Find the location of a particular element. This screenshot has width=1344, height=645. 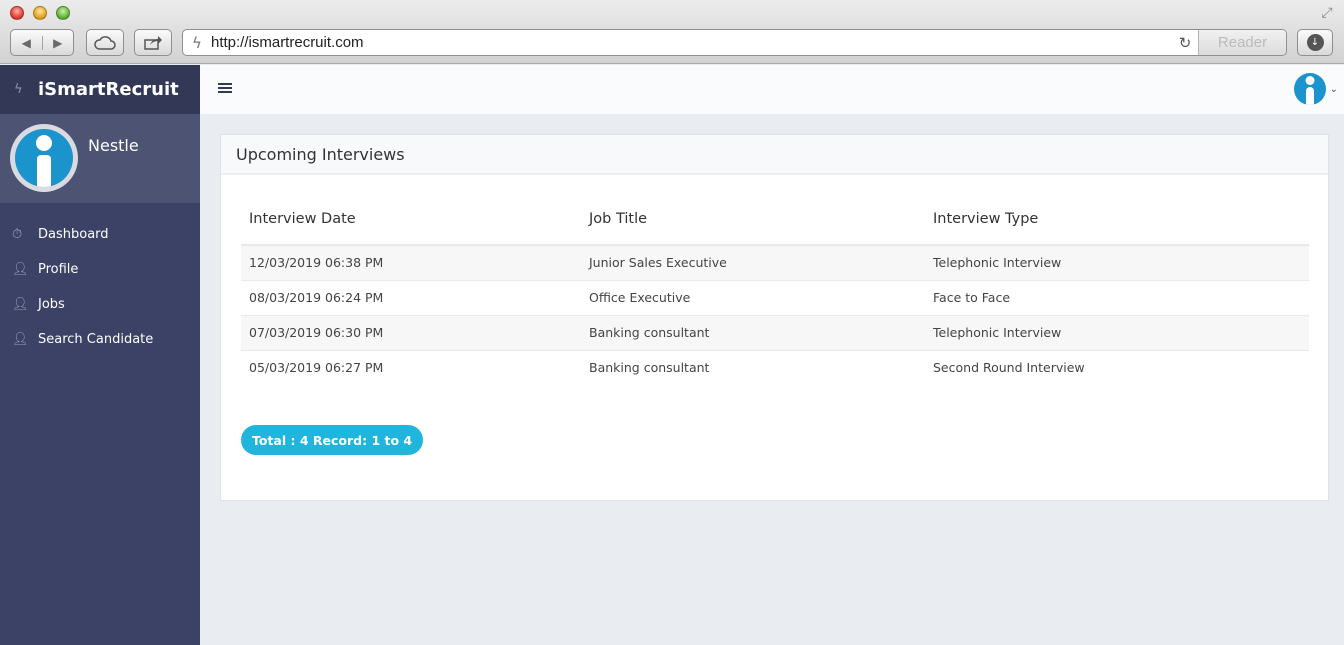

panel-header: Upcoming Interviews is located at coordinates (774, 155).